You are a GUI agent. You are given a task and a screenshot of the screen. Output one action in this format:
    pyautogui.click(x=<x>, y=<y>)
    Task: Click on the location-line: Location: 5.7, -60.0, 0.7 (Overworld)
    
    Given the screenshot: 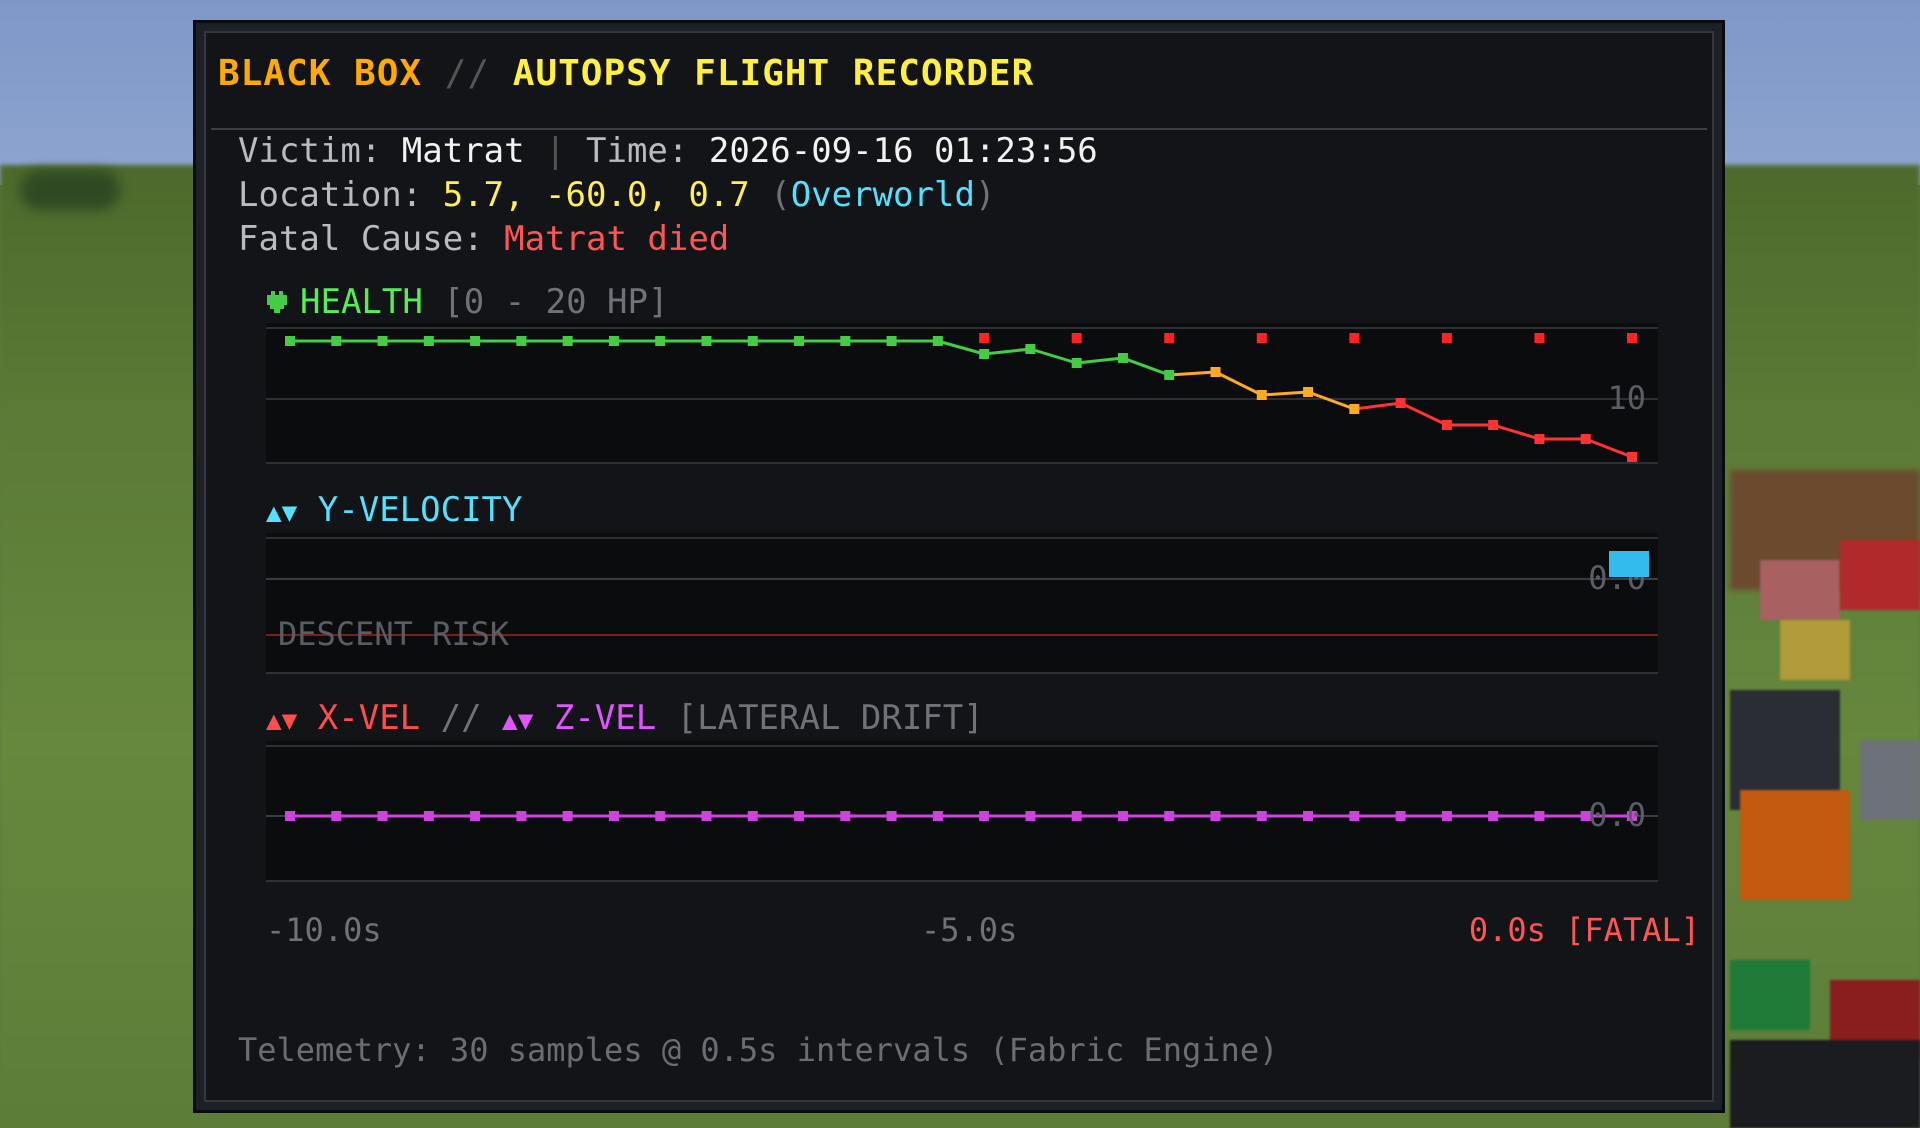 What is the action you would take?
    pyautogui.click(x=616, y=195)
    